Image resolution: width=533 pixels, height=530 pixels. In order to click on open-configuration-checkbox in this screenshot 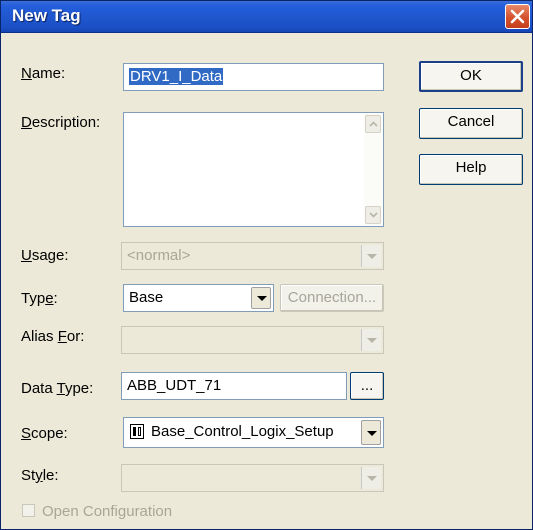, I will do `click(28, 510)`.